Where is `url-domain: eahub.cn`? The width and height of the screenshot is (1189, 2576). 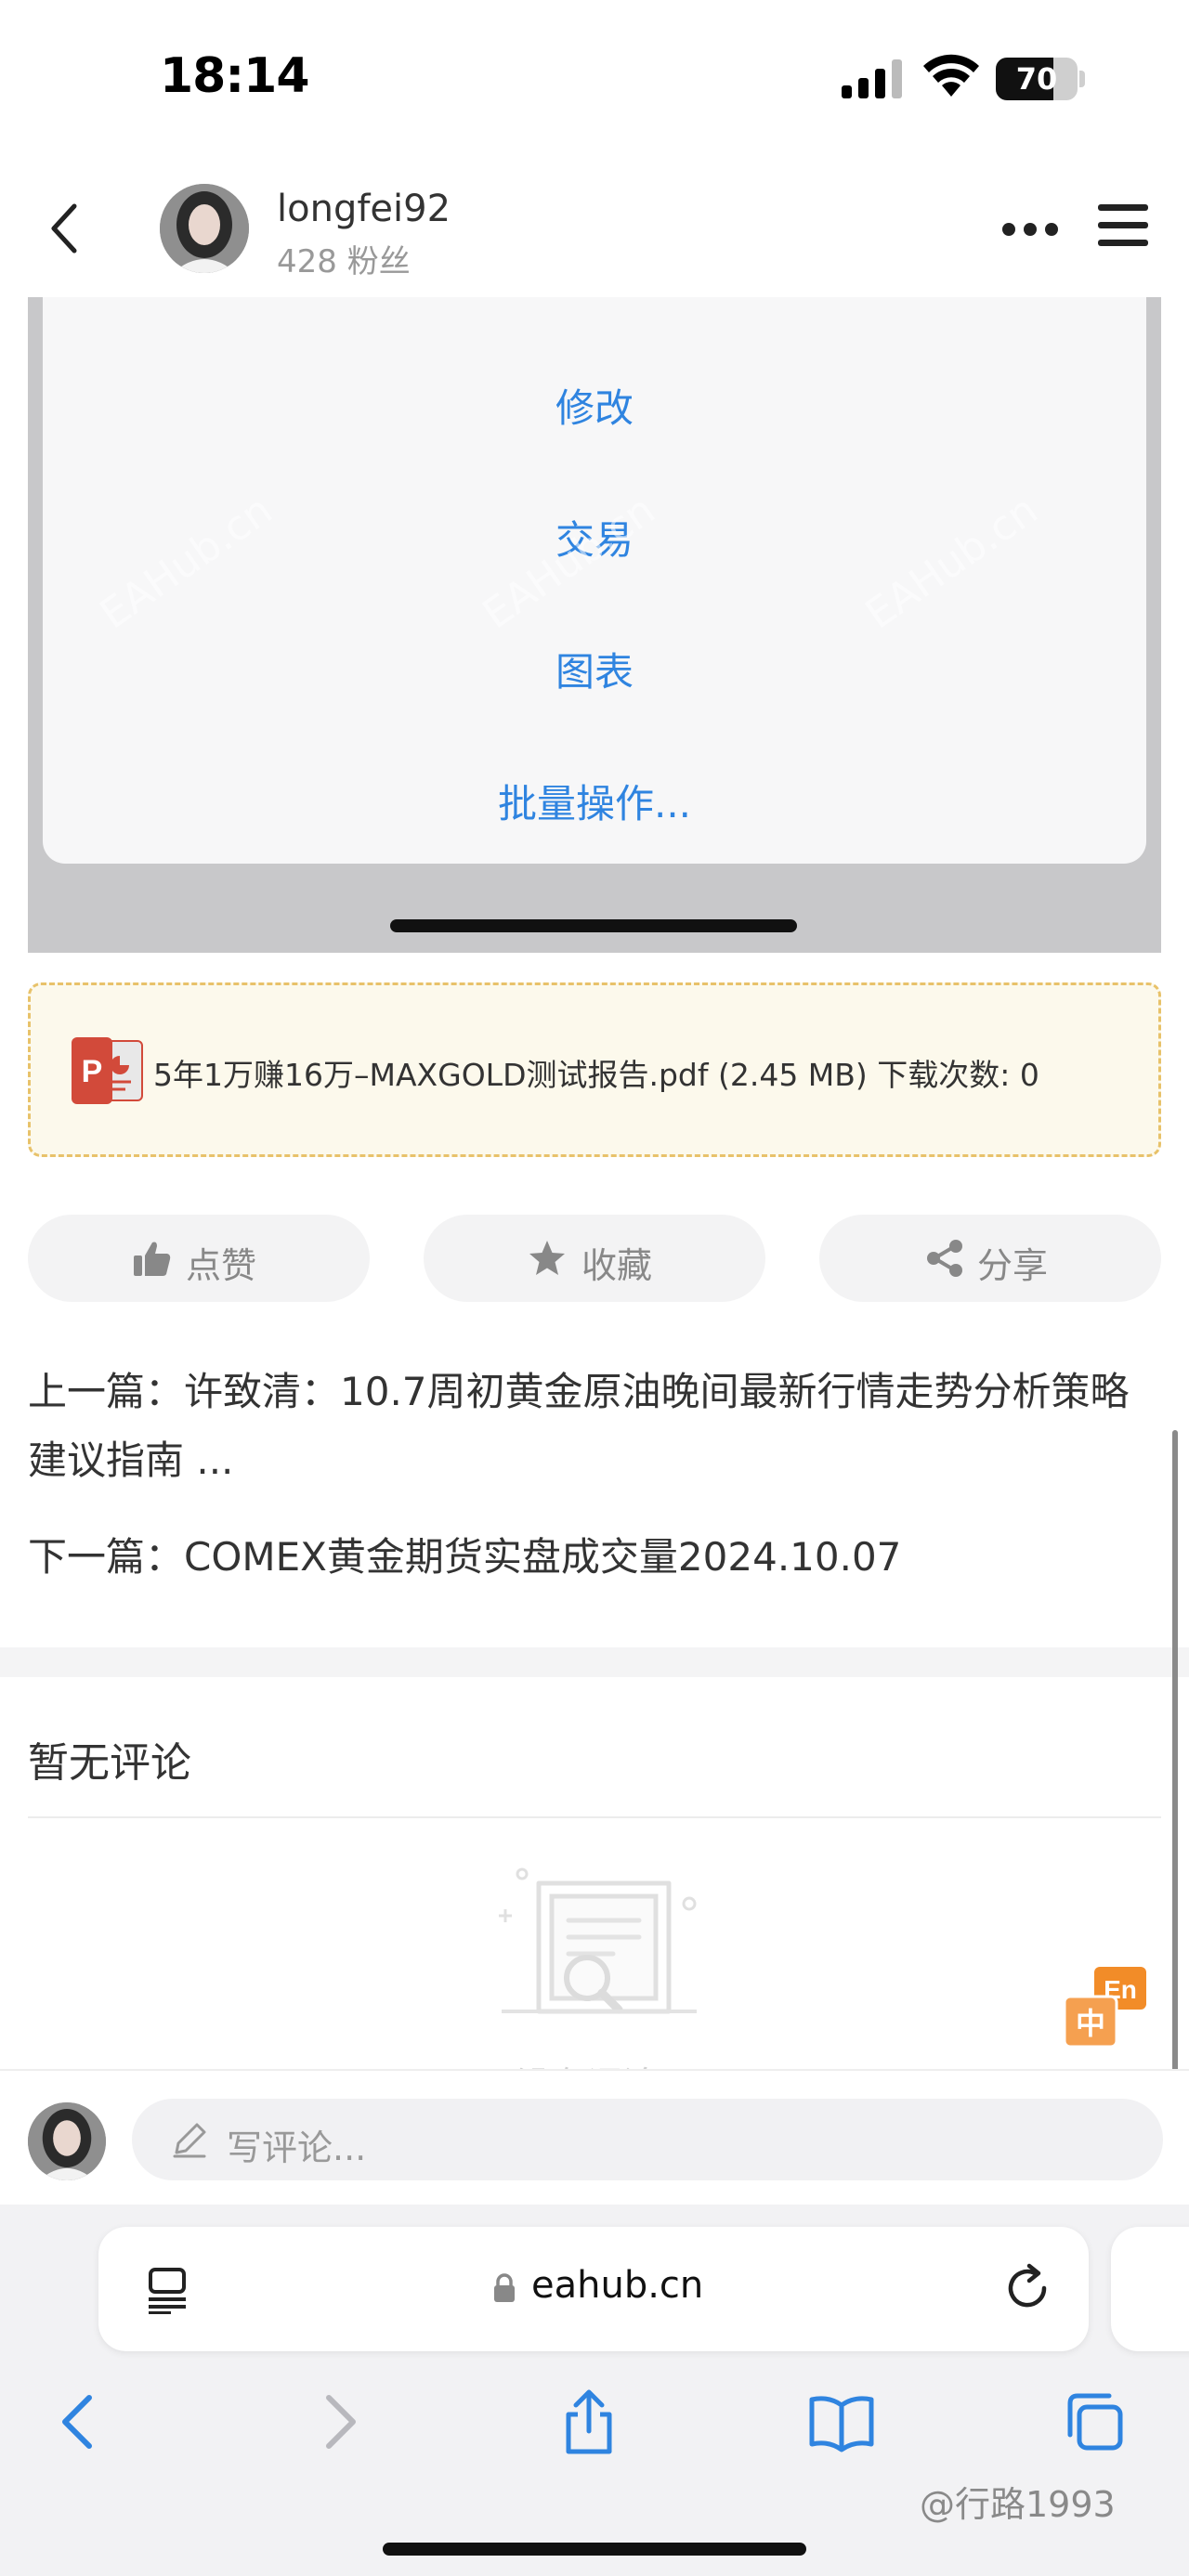 url-domain: eahub.cn is located at coordinates (617, 2285).